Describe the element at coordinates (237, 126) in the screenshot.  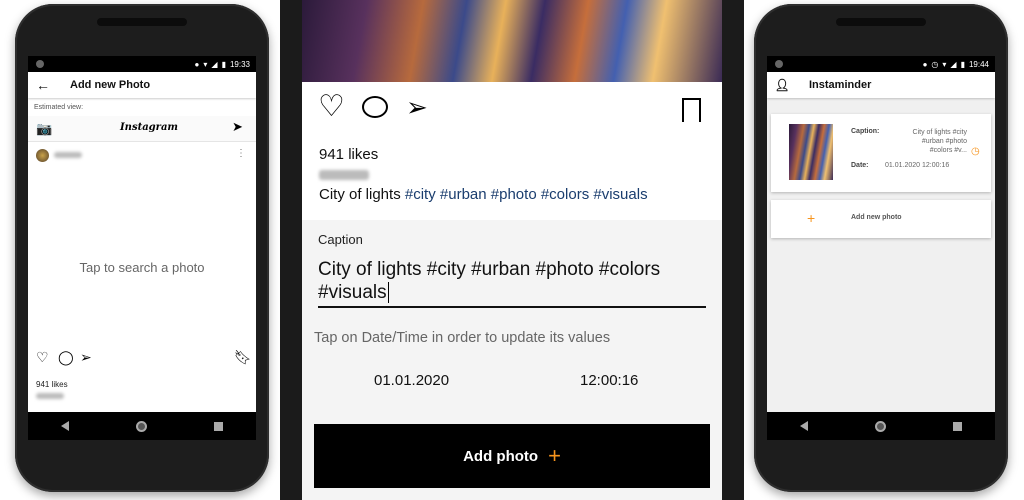
I see `send-icon: ➤` at that location.